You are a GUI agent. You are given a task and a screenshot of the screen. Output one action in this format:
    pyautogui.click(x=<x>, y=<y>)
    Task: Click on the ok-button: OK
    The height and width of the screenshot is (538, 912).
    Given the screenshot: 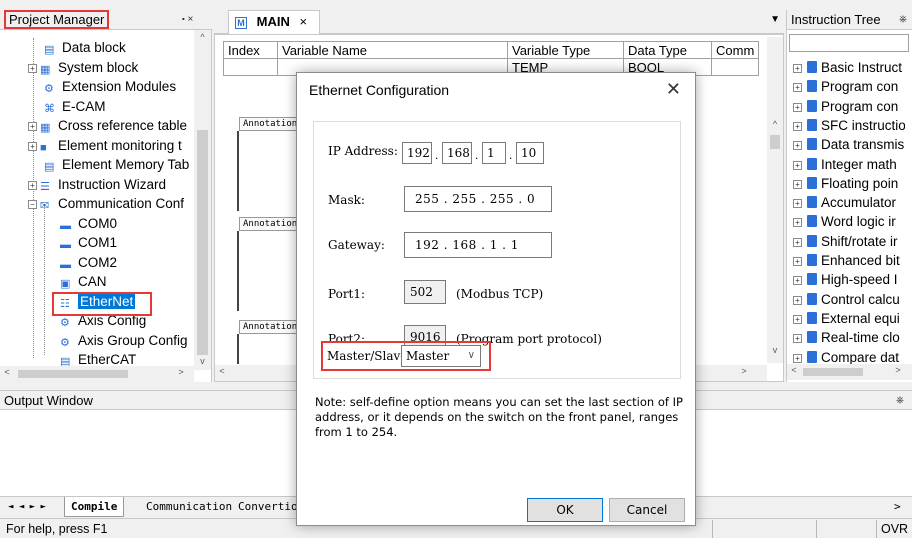 What is the action you would take?
    pyautogui.click(x=565, y=510)
    